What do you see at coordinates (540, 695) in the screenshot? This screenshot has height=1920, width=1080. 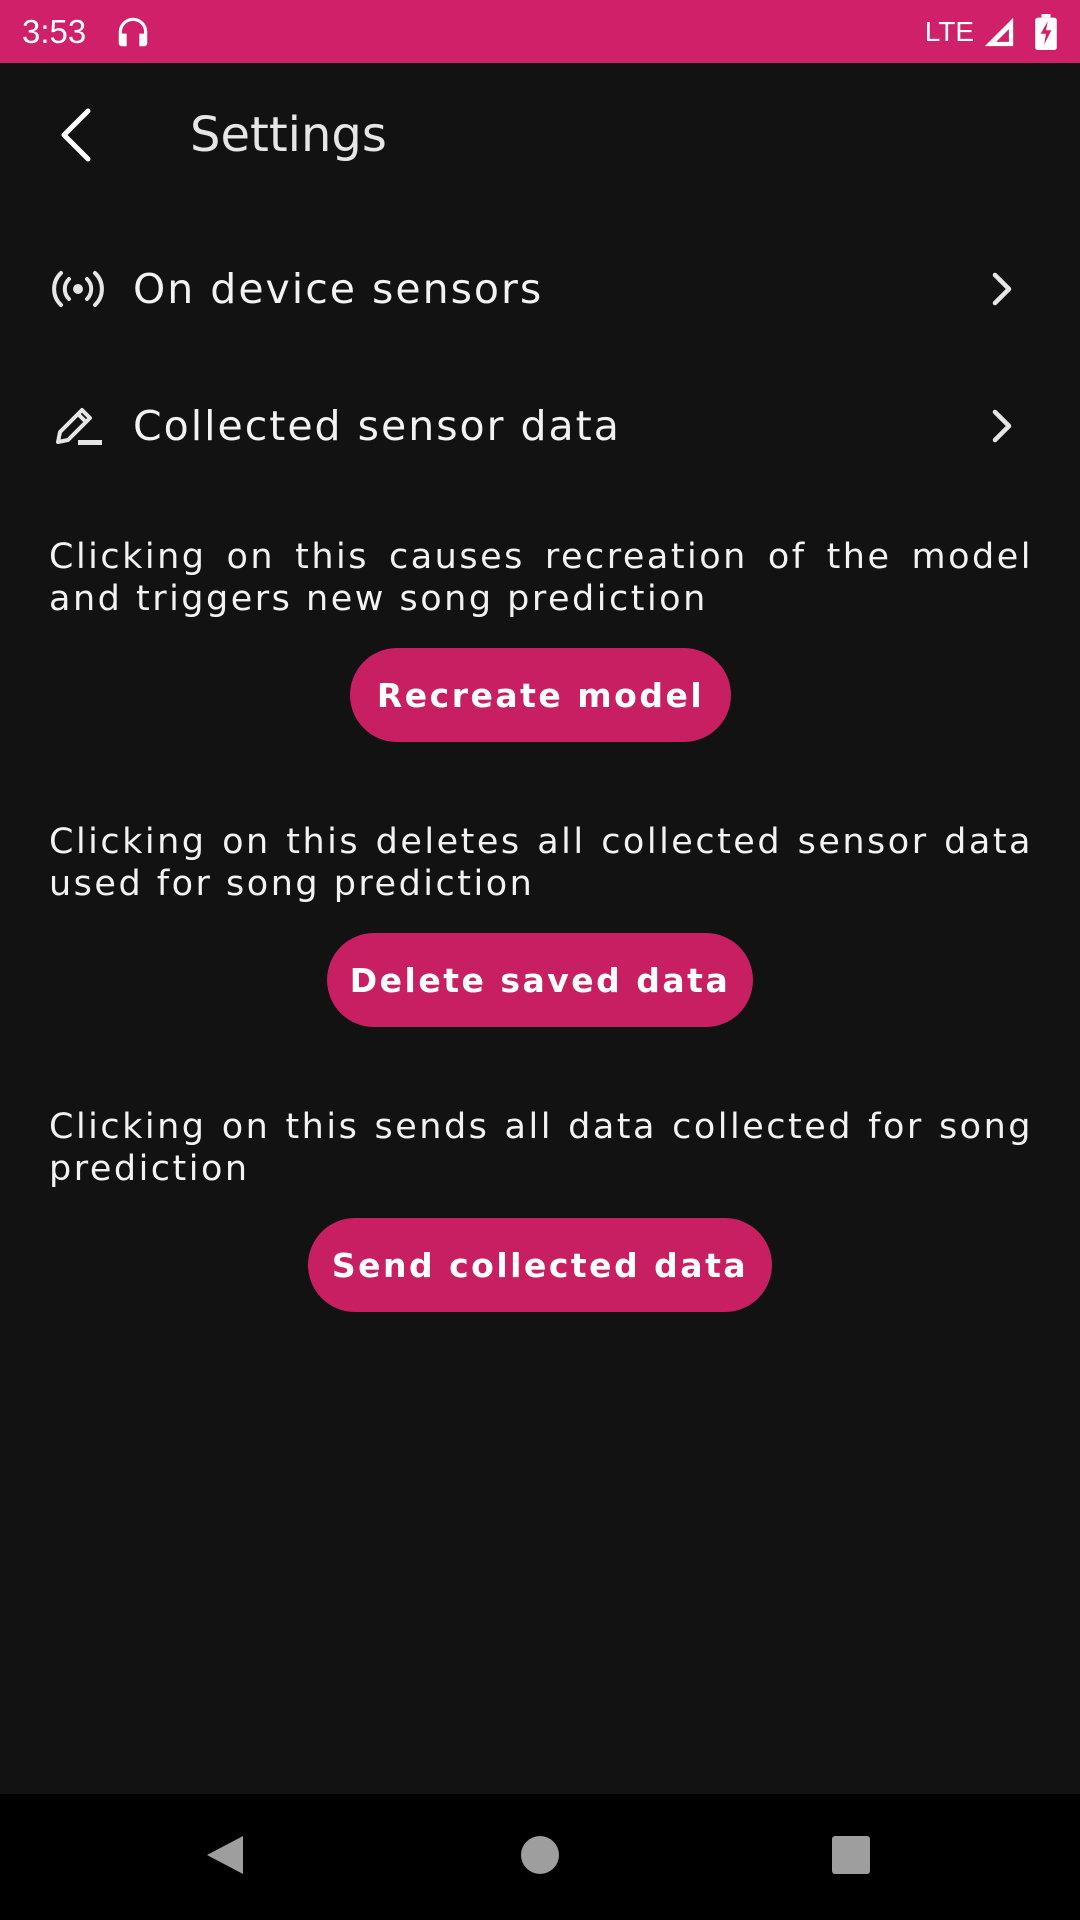 I see `recreate-model-button: Recreate model` at bounding box center [540, 695].